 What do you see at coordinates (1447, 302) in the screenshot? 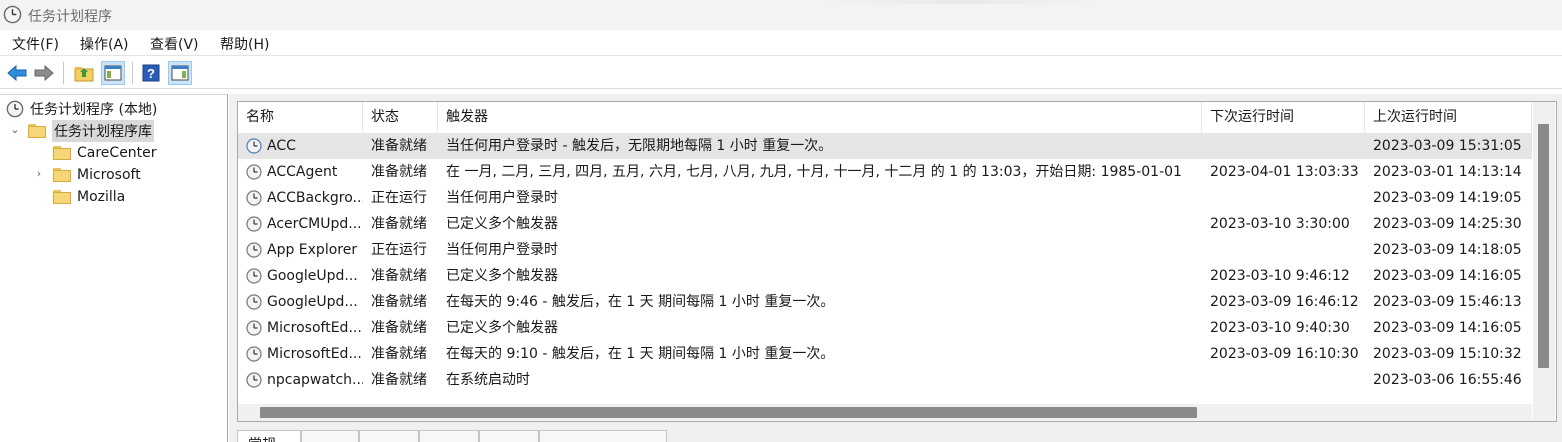
I see `task-last-run: 2023-03-09 15:46:13` at bounding box center [1447, 302].